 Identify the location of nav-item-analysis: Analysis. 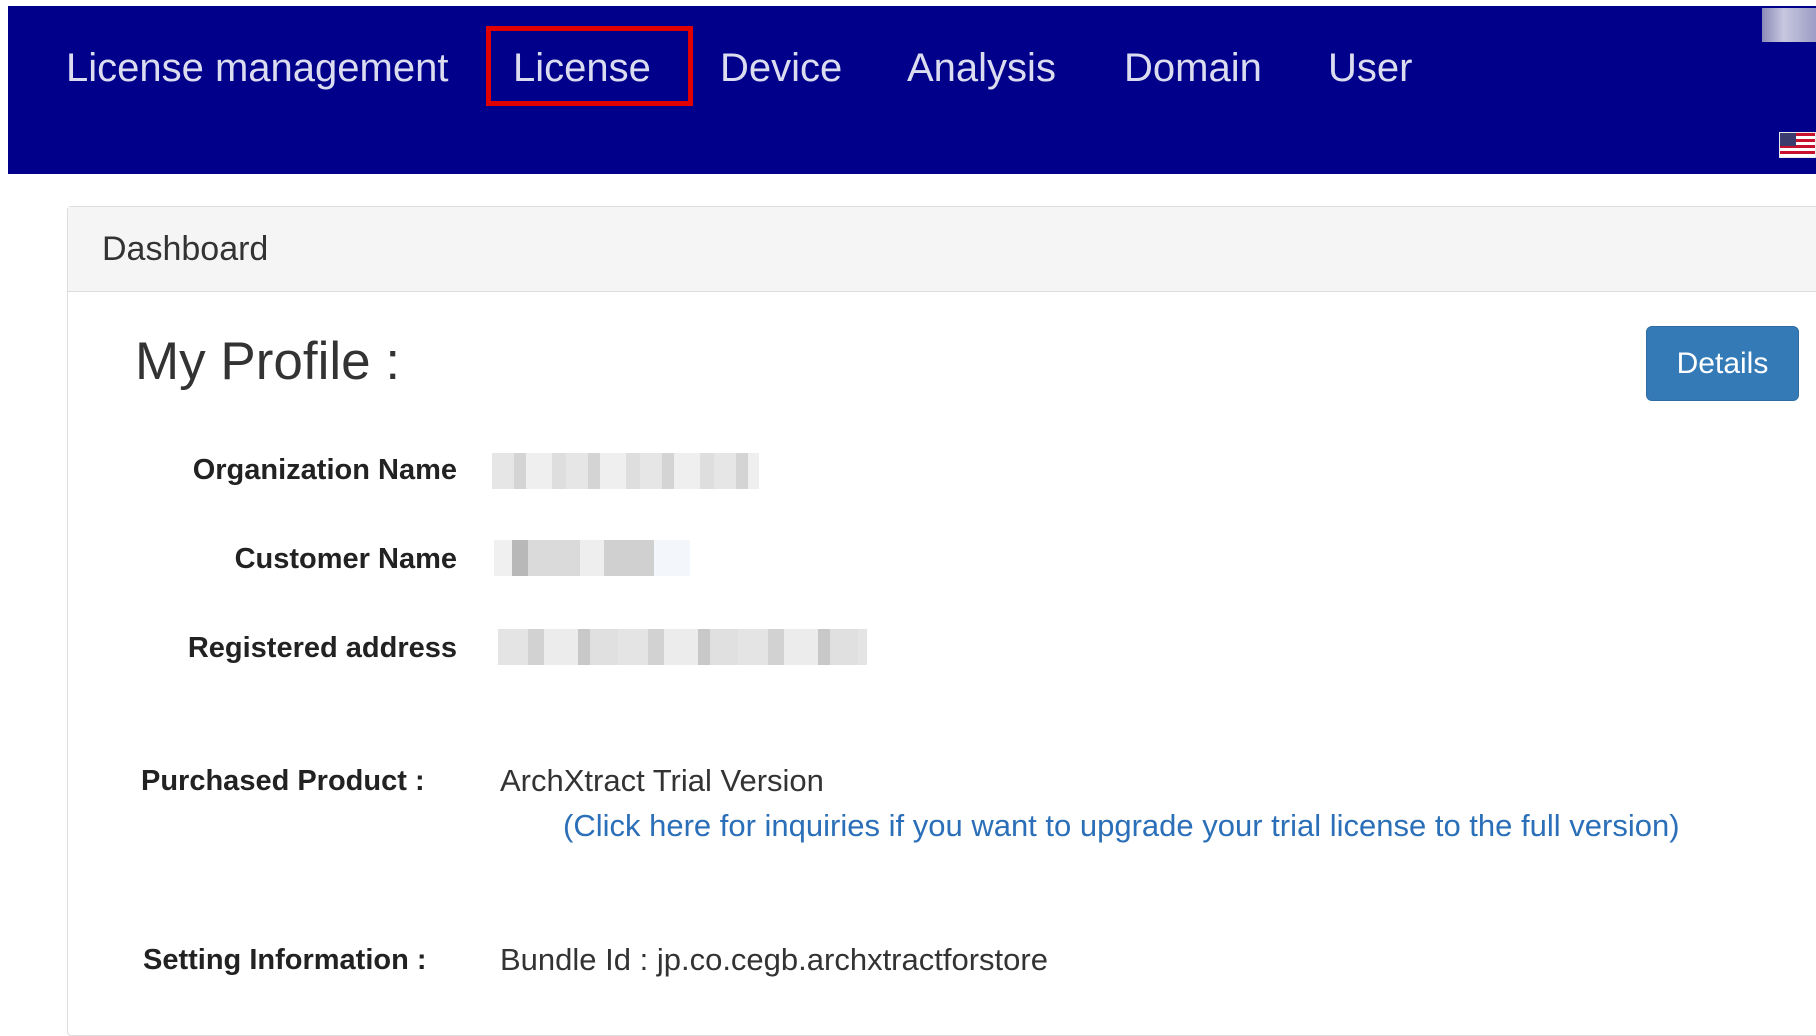
(981, 68).